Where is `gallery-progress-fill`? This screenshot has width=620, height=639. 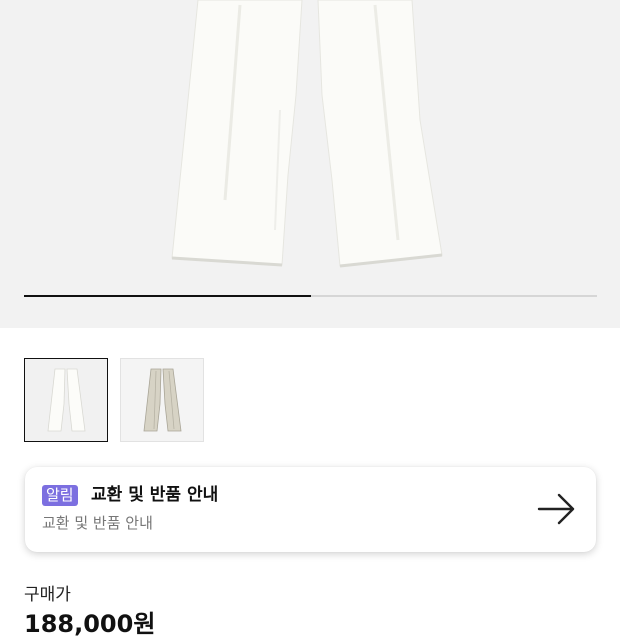 gallery-progress-fill is located at coordinates (167, 296).